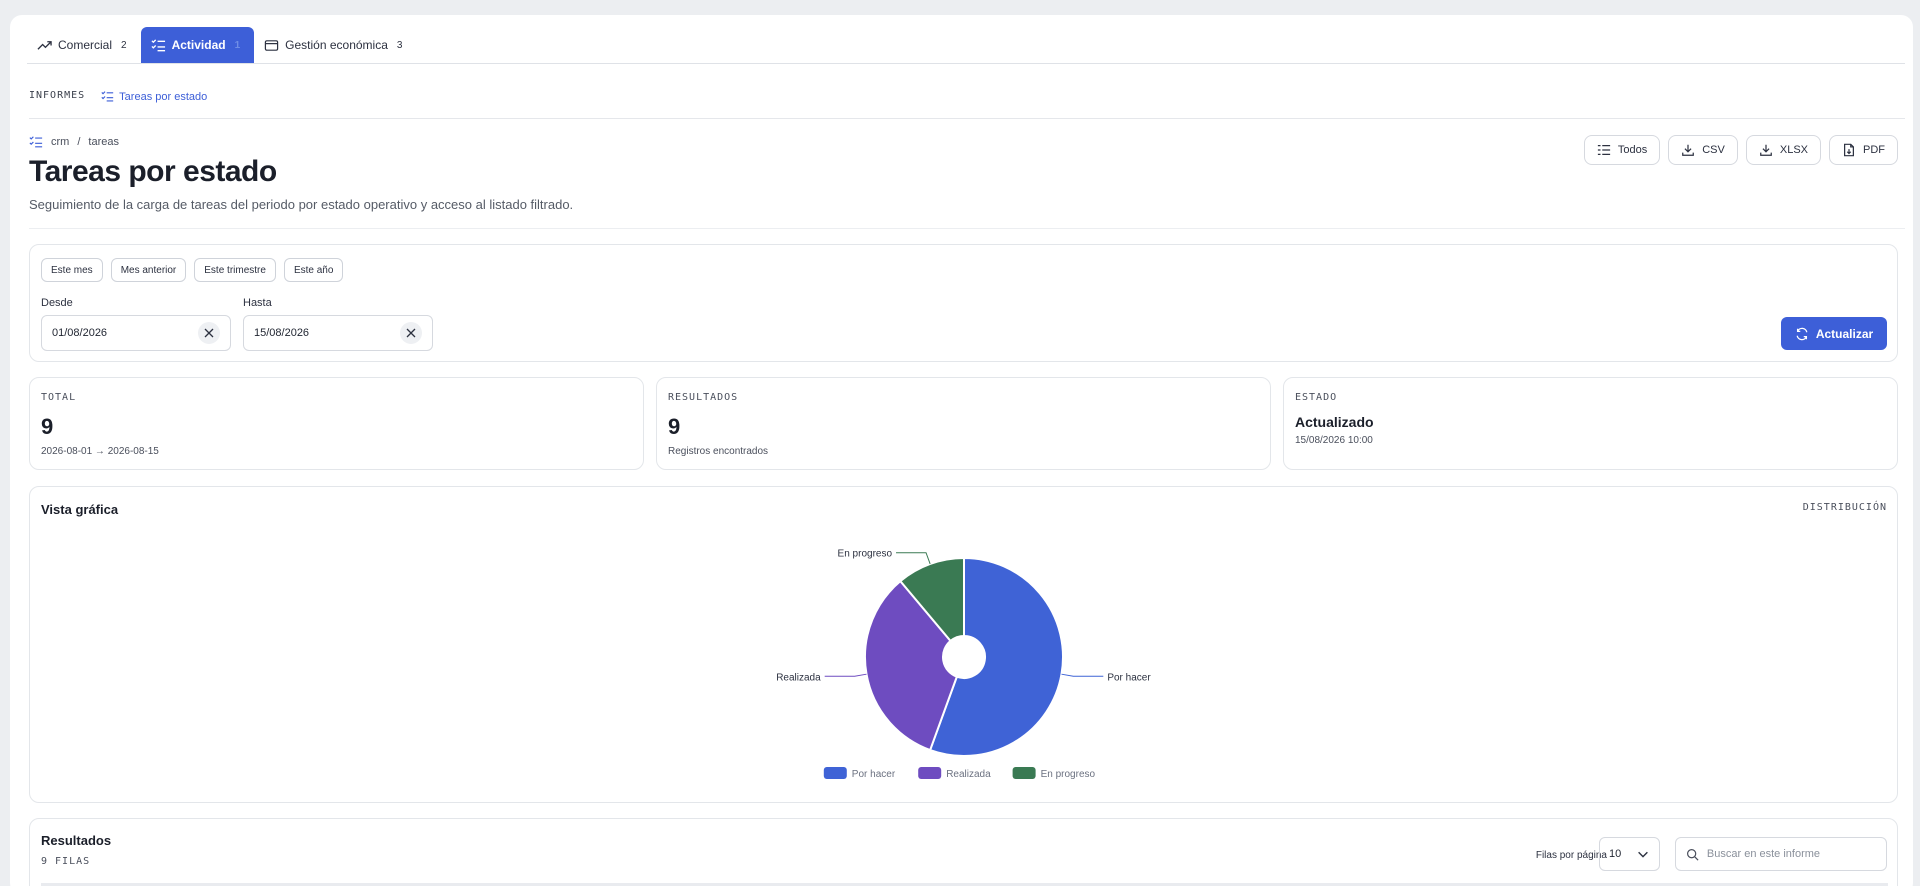 Image resolution: width=1920 pixels, height=886 pixels. I want to click on export-pdf-button: PDF, so click(1863, 150).